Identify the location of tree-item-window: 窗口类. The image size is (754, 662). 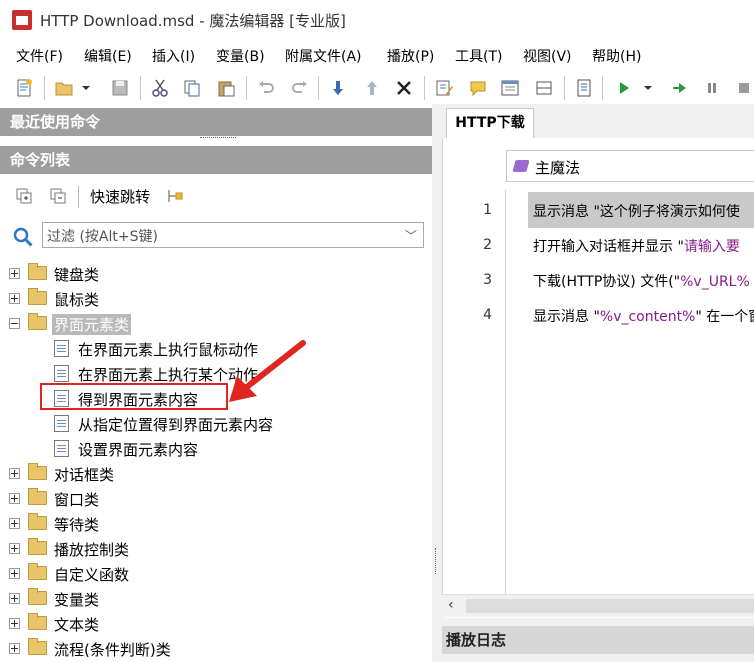
(216, 499).